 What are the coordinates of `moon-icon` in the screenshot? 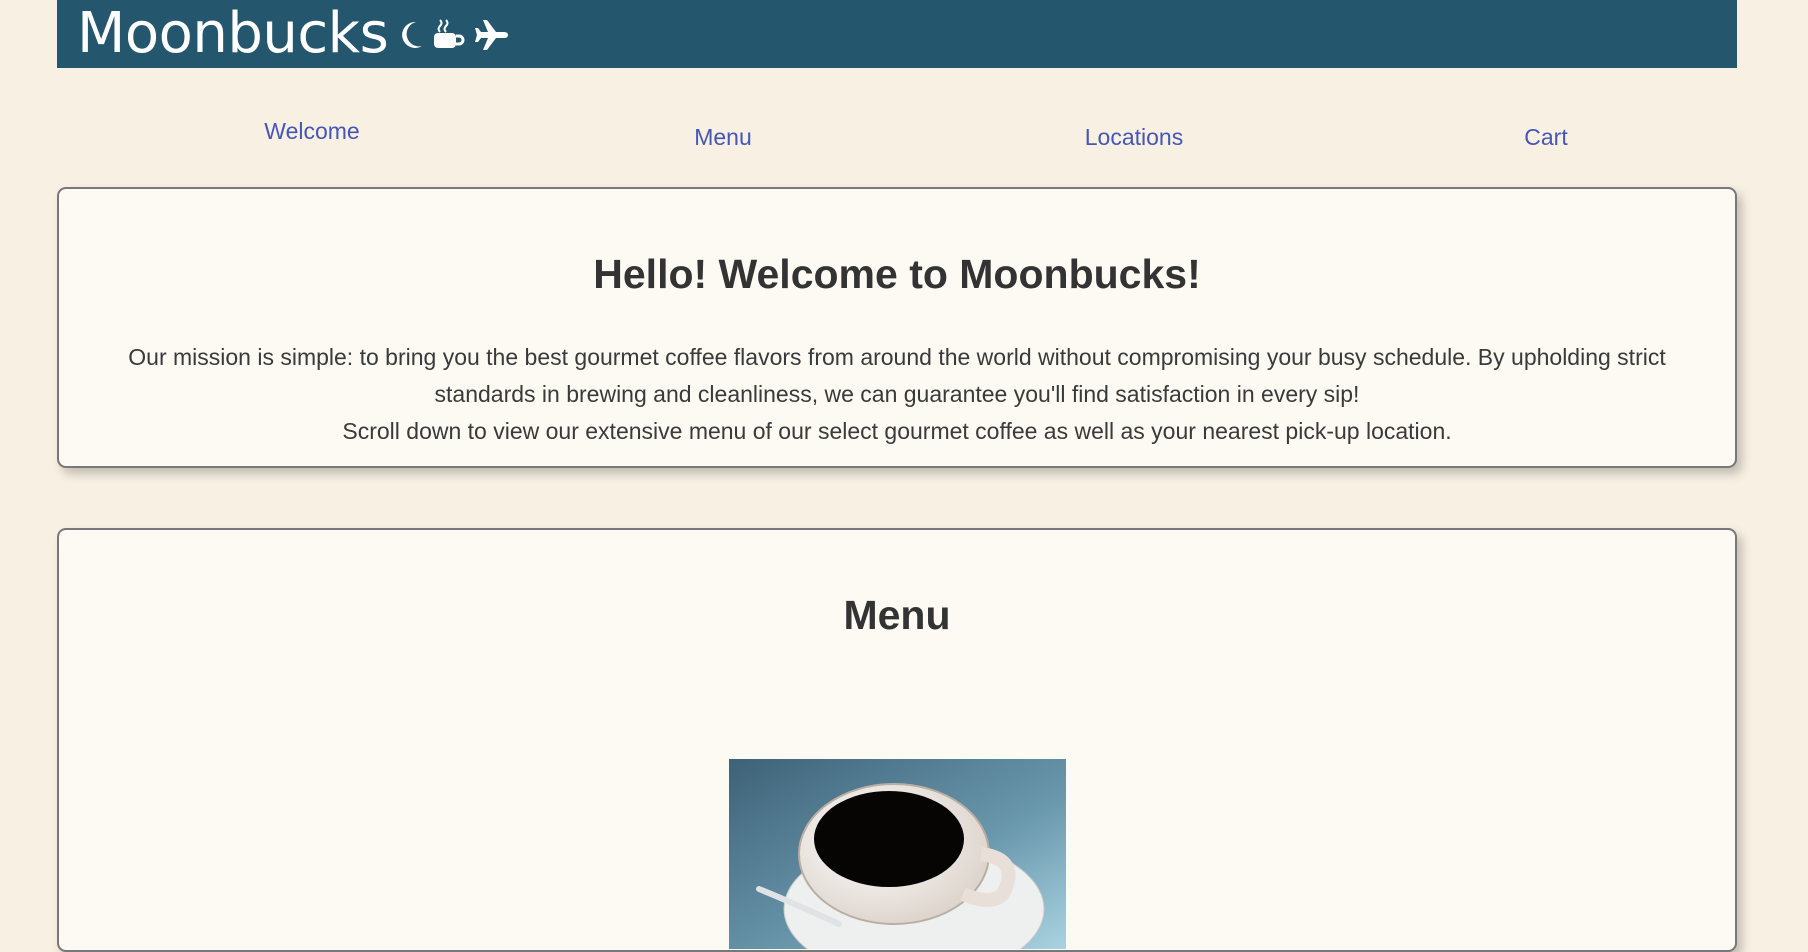 It's located at (412, 34).